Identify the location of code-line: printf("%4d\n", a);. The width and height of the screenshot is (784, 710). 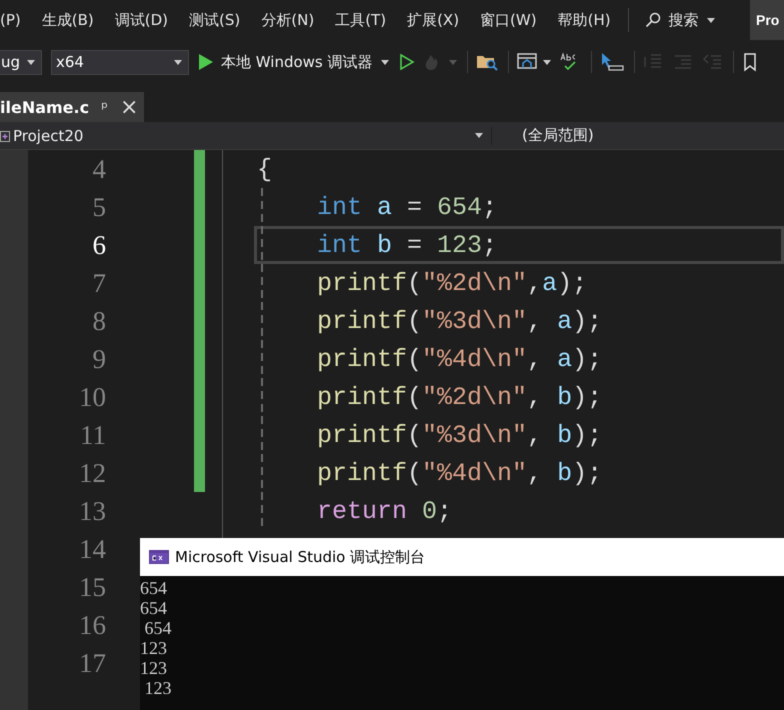
(459, 359).